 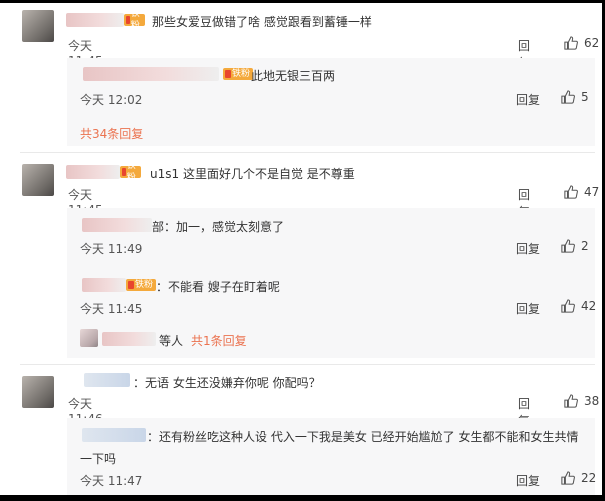 What do you see at coordinates (111, 249) in the screenshot?
I see `timestamp: 今天 11:49` at bounding box center [111, 249].